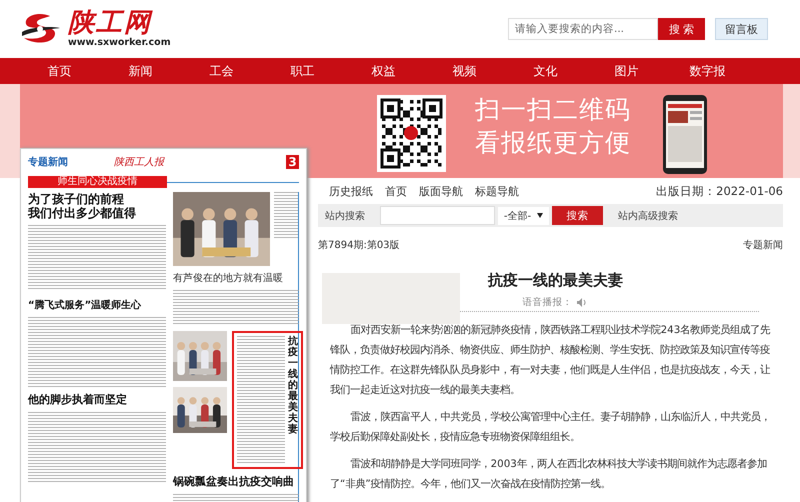  Describe the element at coordinates (302, 71) in the screenshot. I see `nav-link: 职工` at that location.